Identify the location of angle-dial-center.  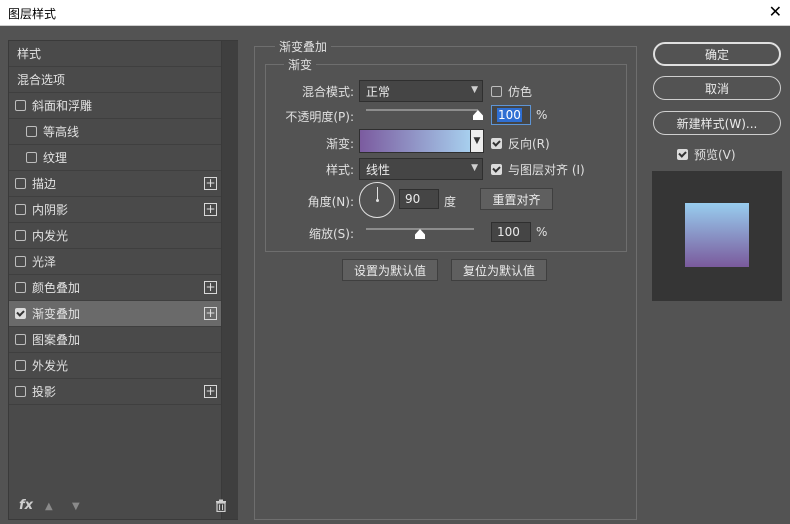
(377, 200).